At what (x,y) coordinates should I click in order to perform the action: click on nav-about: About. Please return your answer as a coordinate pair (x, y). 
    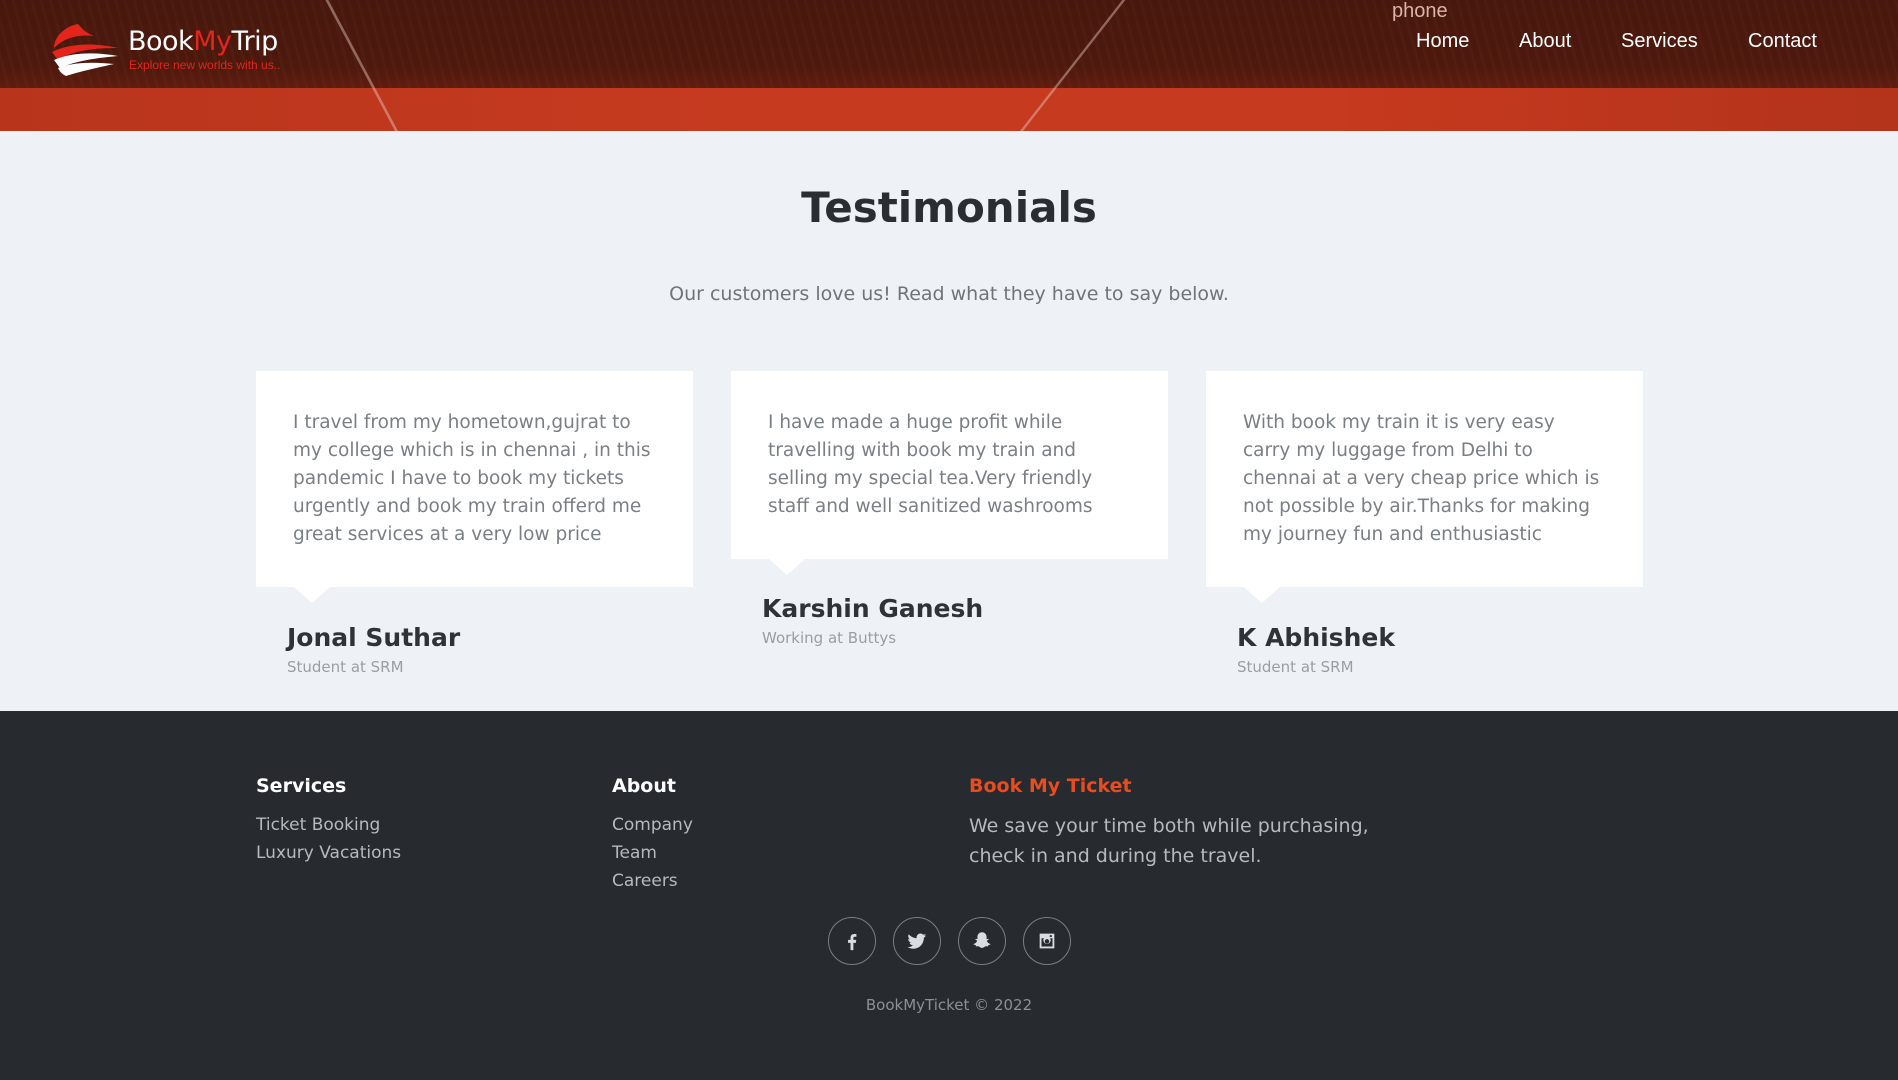
    Looking at the image, I should click on (1545, 41).